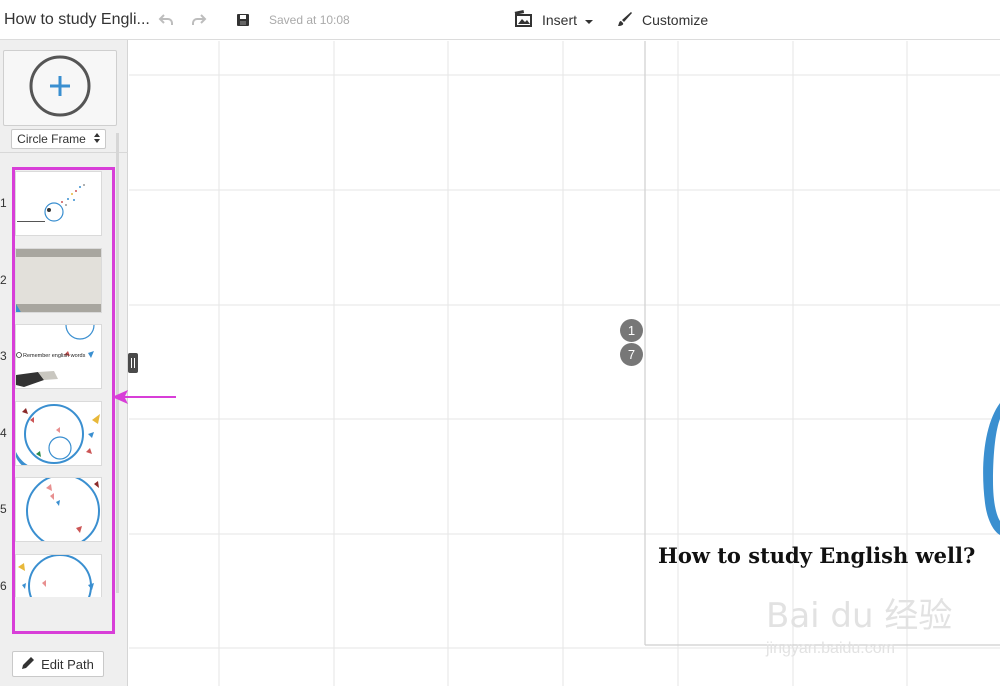 The height and width of the screenshot is (686, 1000). I want to click on thumbnail-scrollbar, so click(117, 363).